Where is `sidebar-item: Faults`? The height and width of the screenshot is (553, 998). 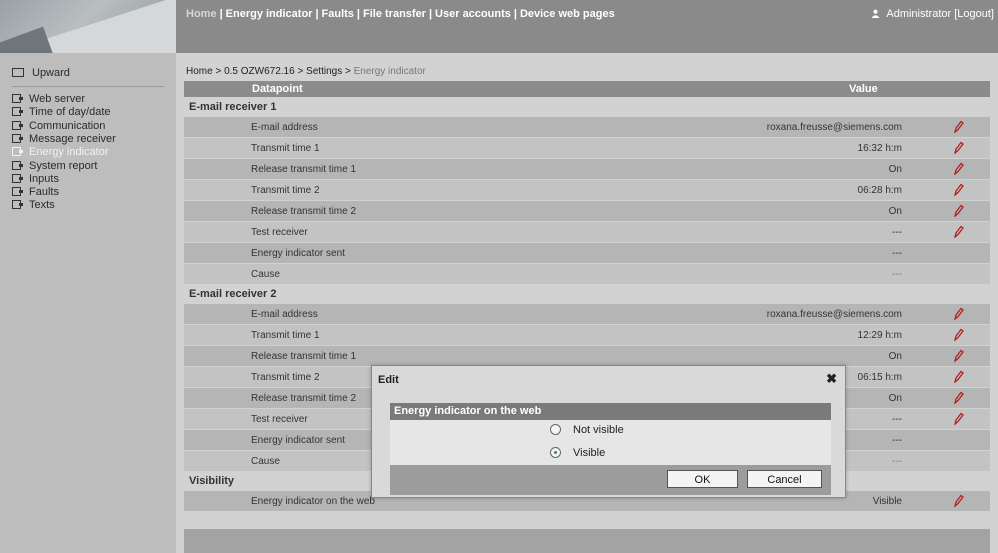
sidebar-item: Faults is located at coordinates (35, 192).